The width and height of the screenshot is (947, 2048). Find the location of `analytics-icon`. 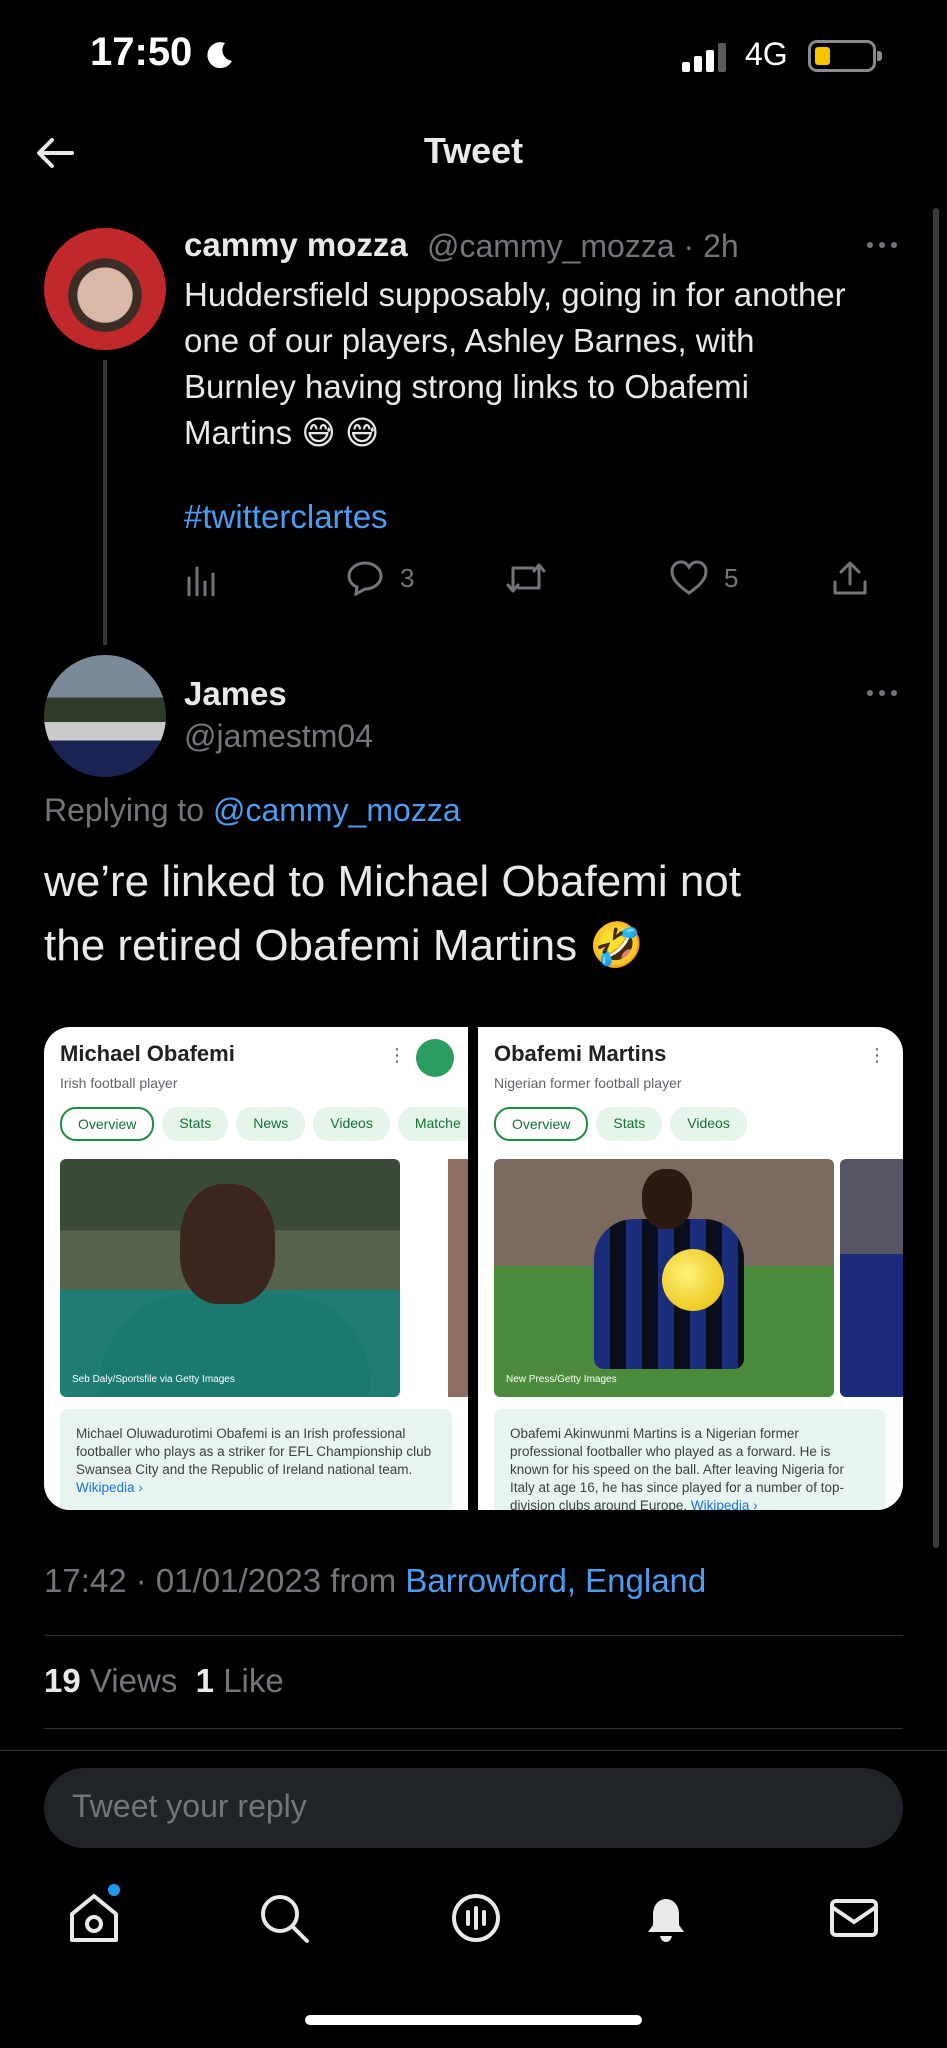

analytics-icon is located at coordinates (201, 581).